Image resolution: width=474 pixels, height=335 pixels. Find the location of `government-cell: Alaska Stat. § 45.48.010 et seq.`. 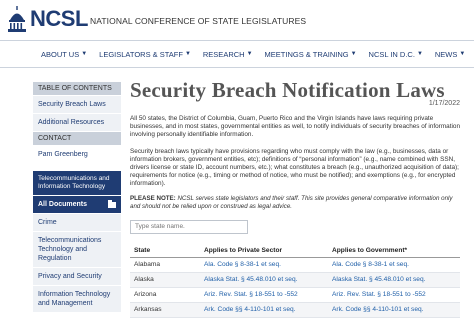

government-cell: Alaska Stat. § 45.48.010 et seq. is located at coordinates (394, 280).